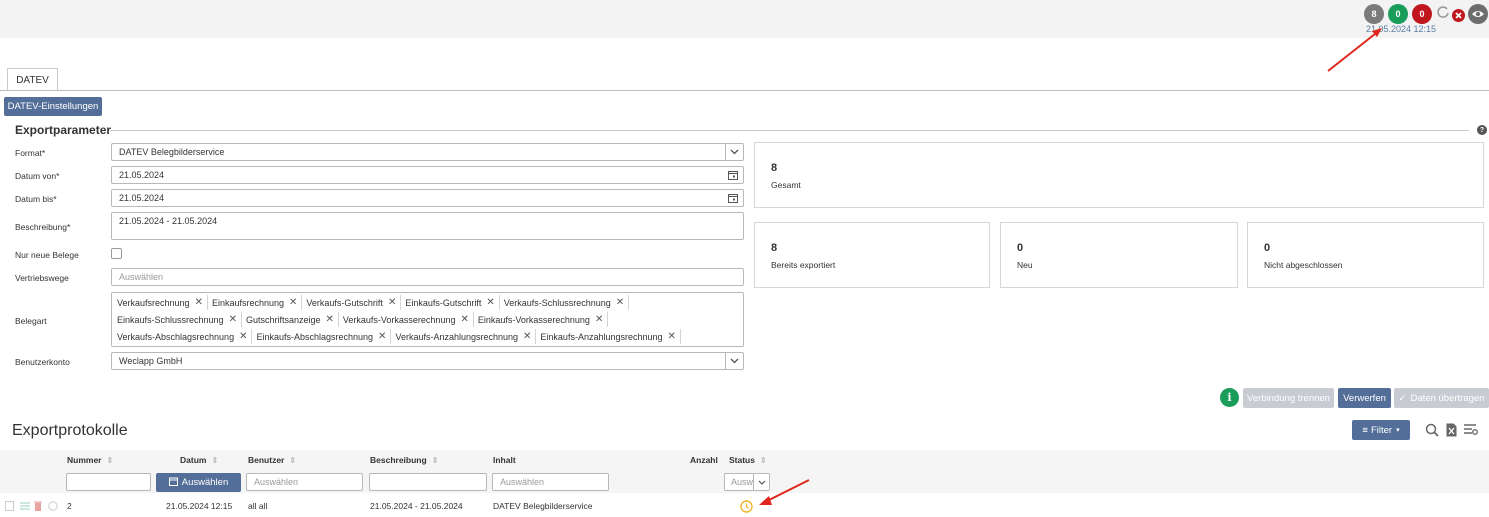 The width and height of the screenshot is (1489, 517). What do you see at coordinates (36, 199) in the screenshot?
I see `datum-bis-label: Datum bis*` at bounding box center [36, 199].